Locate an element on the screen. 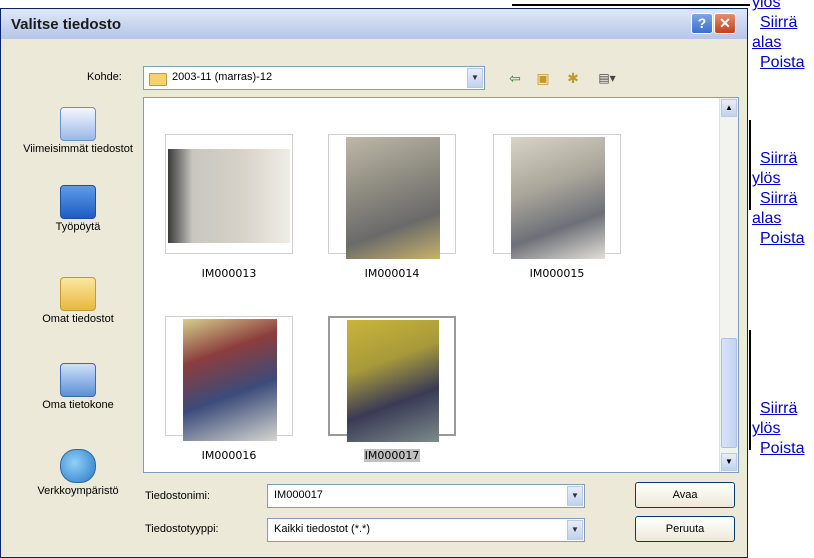 The image size is (814, 558). file-item: IM000015 is located at coordinates (557, 207).